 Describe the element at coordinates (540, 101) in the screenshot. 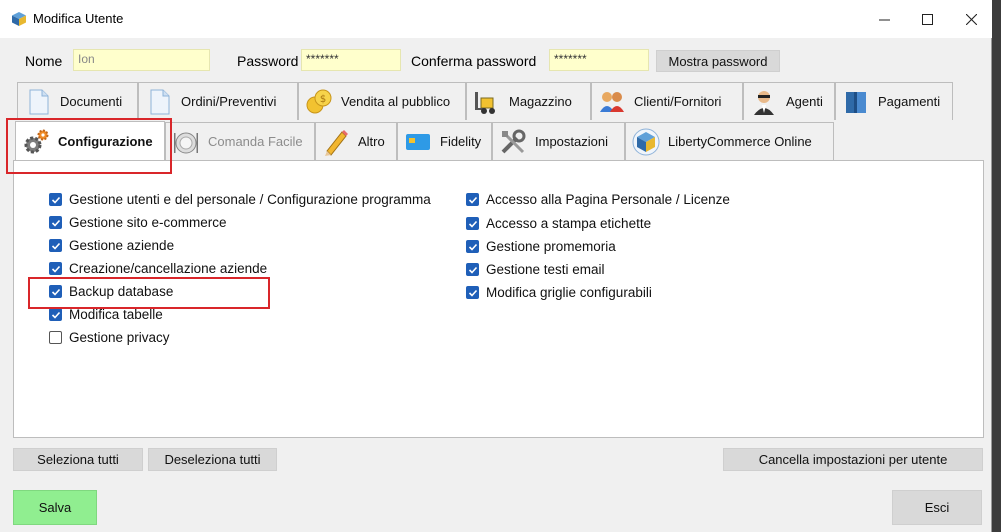

I see `tab-label: Magazzino` at that location.